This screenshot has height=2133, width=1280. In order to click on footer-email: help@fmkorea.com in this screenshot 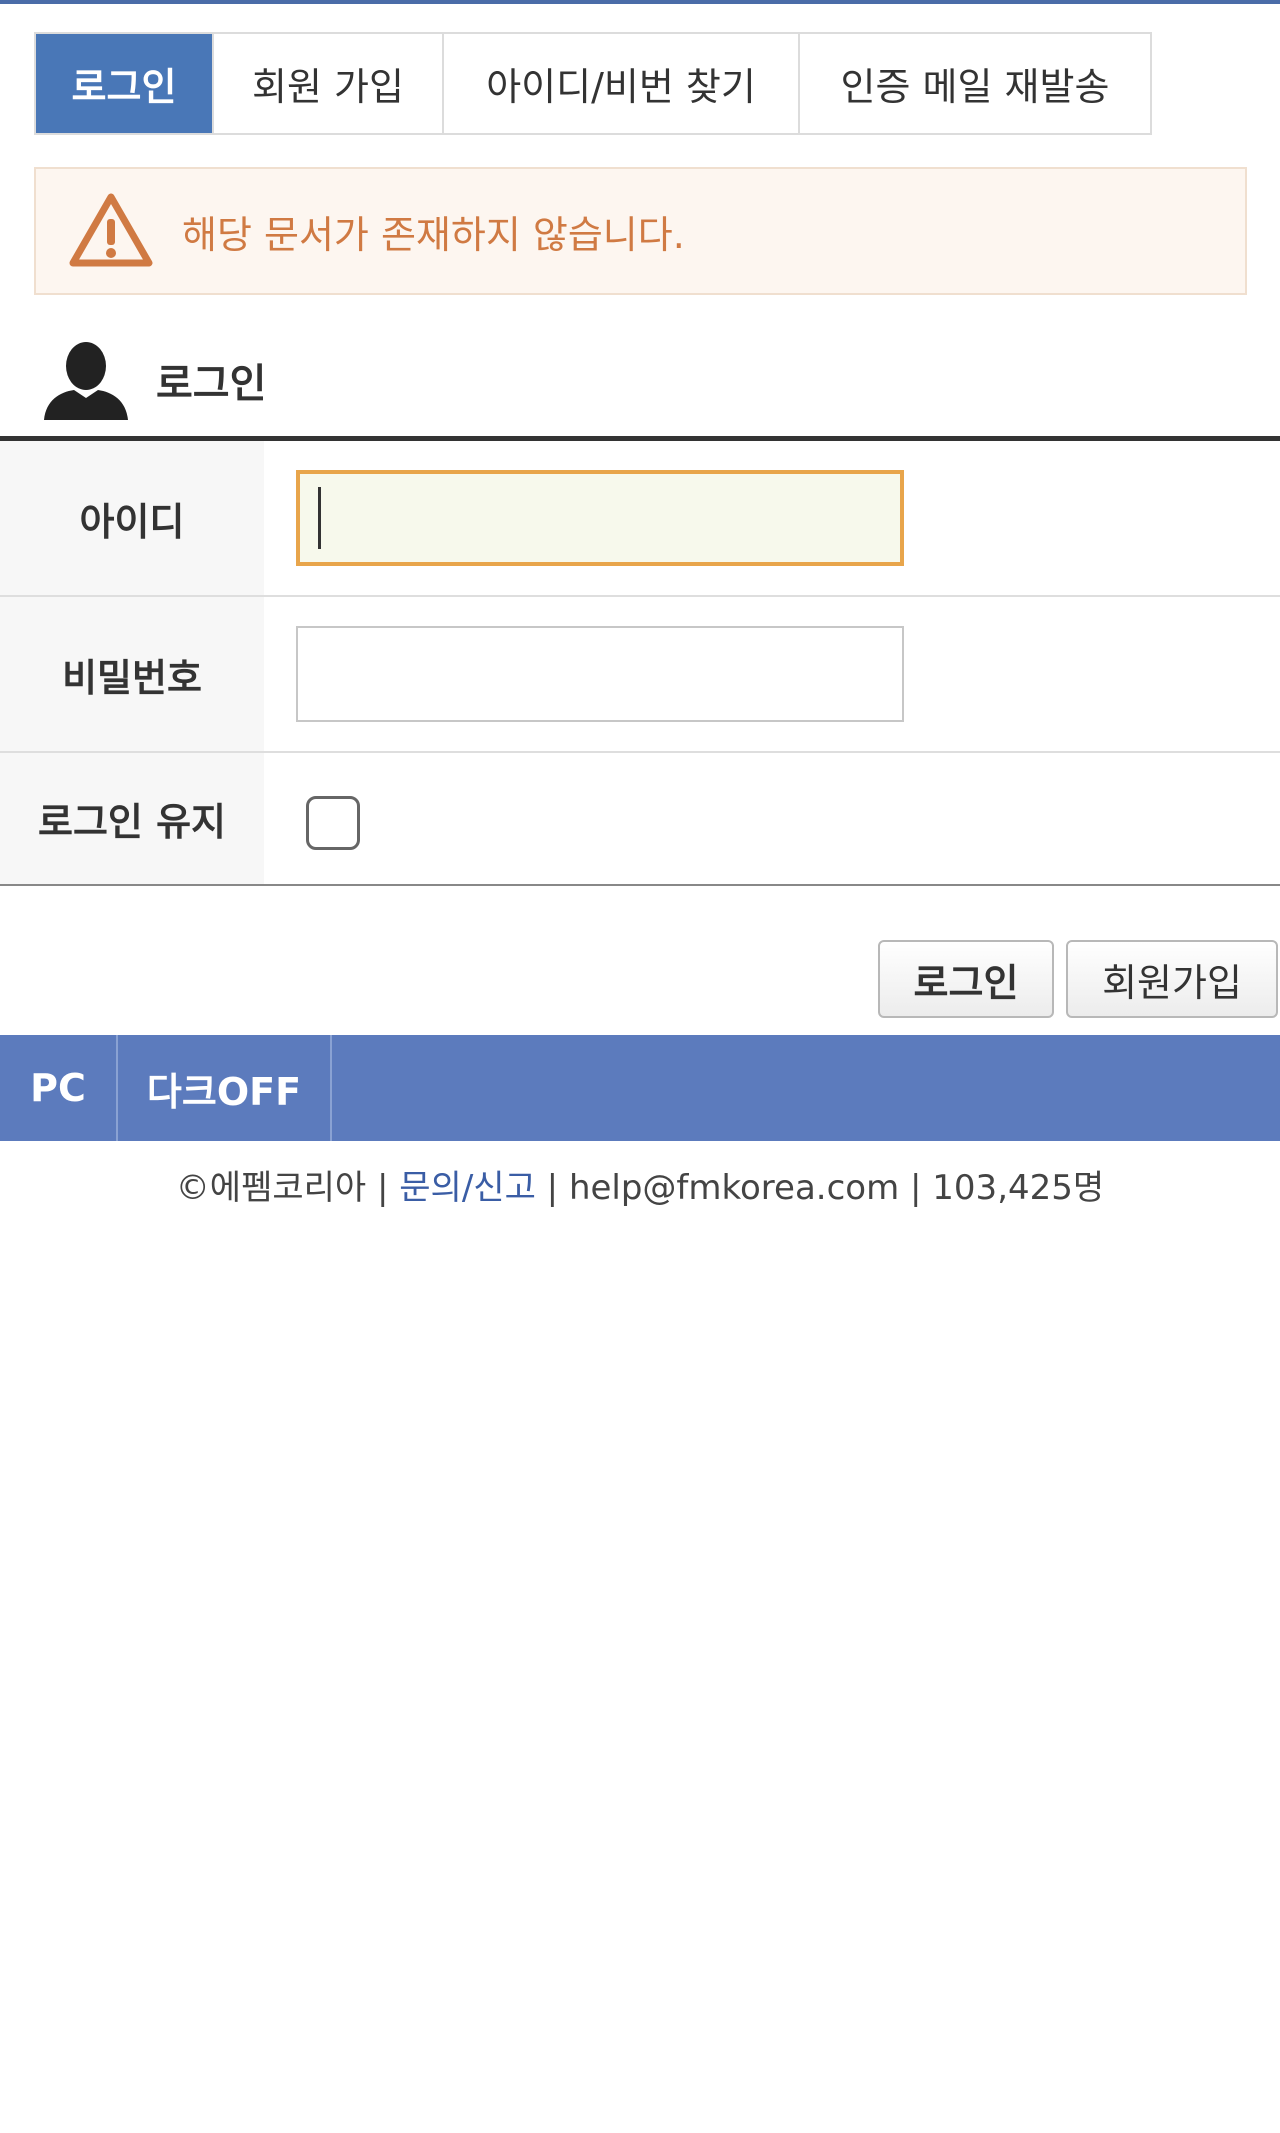, I will do `click(734, 1188)`.